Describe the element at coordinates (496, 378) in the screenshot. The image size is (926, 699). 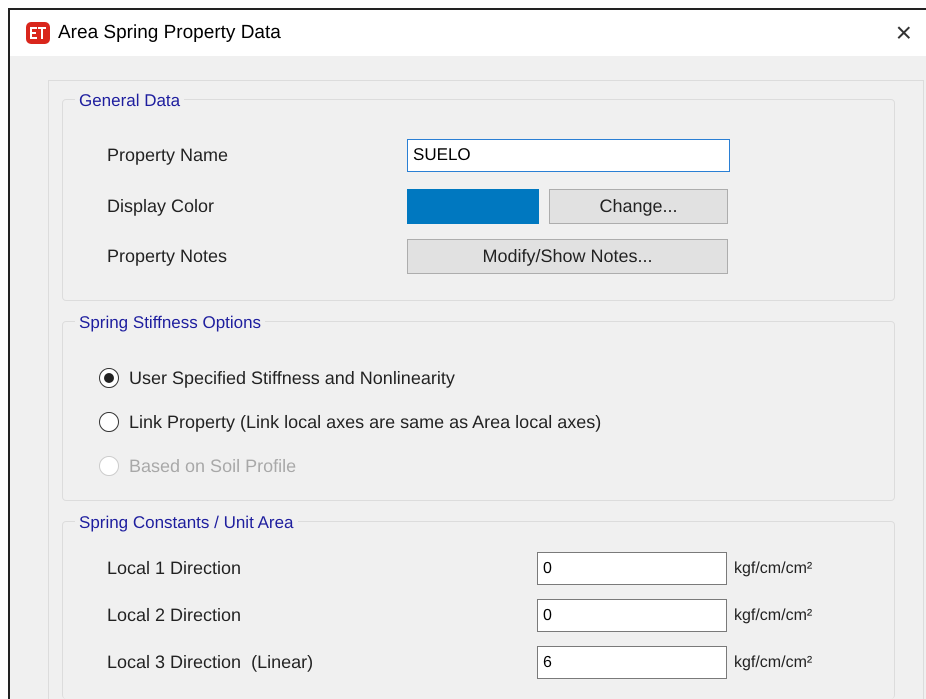
I see `radio-option: User Specified Stiffness and Nonlinearity` at that location.